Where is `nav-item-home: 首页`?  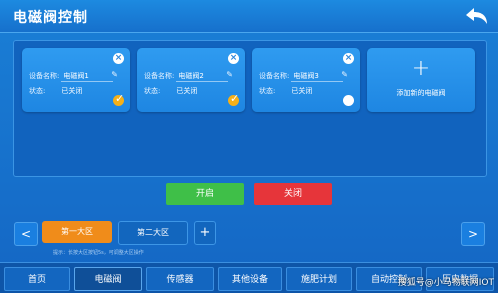 nav-item-home: 首页 is located at coordinates (37, 279).